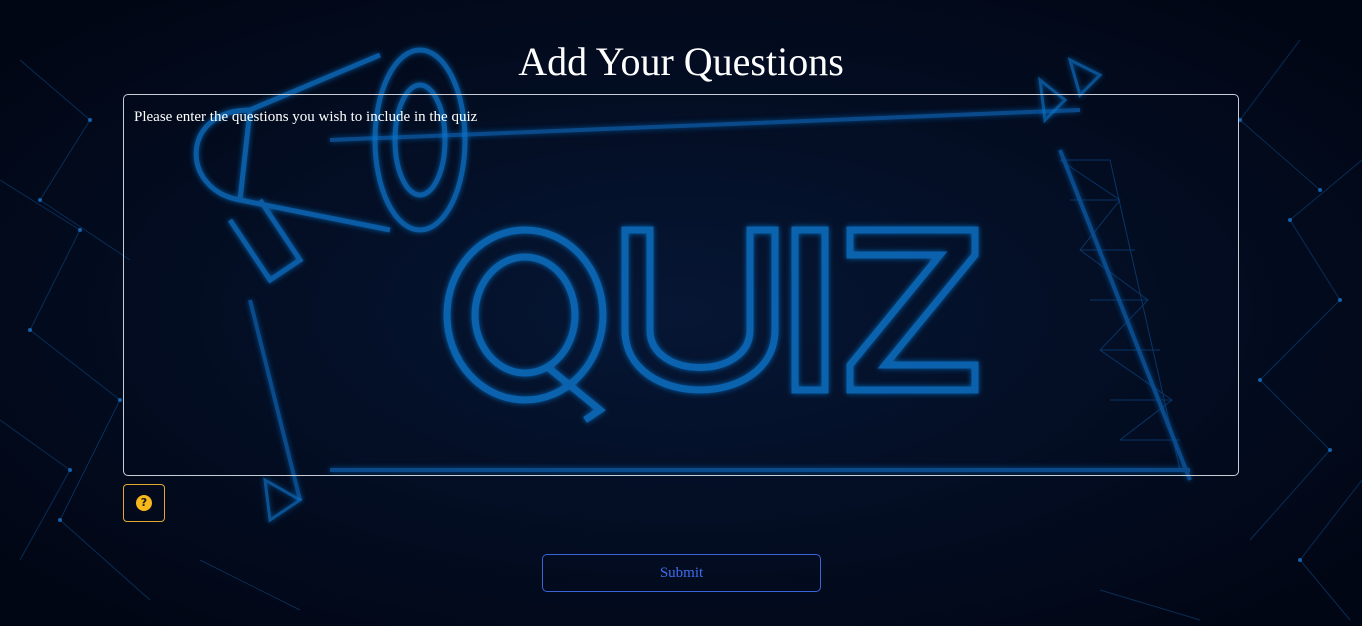  I want to click on help-button: ?, so click(144, 503).